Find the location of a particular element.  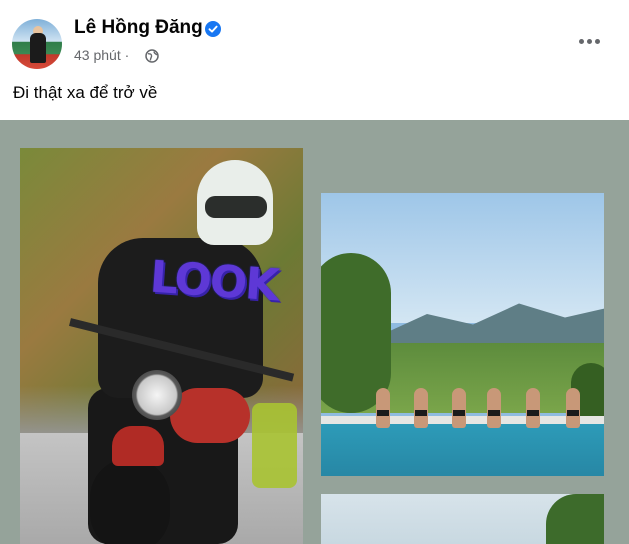

post-timestamp: 43 phút · is located at coordinates (101, 55).